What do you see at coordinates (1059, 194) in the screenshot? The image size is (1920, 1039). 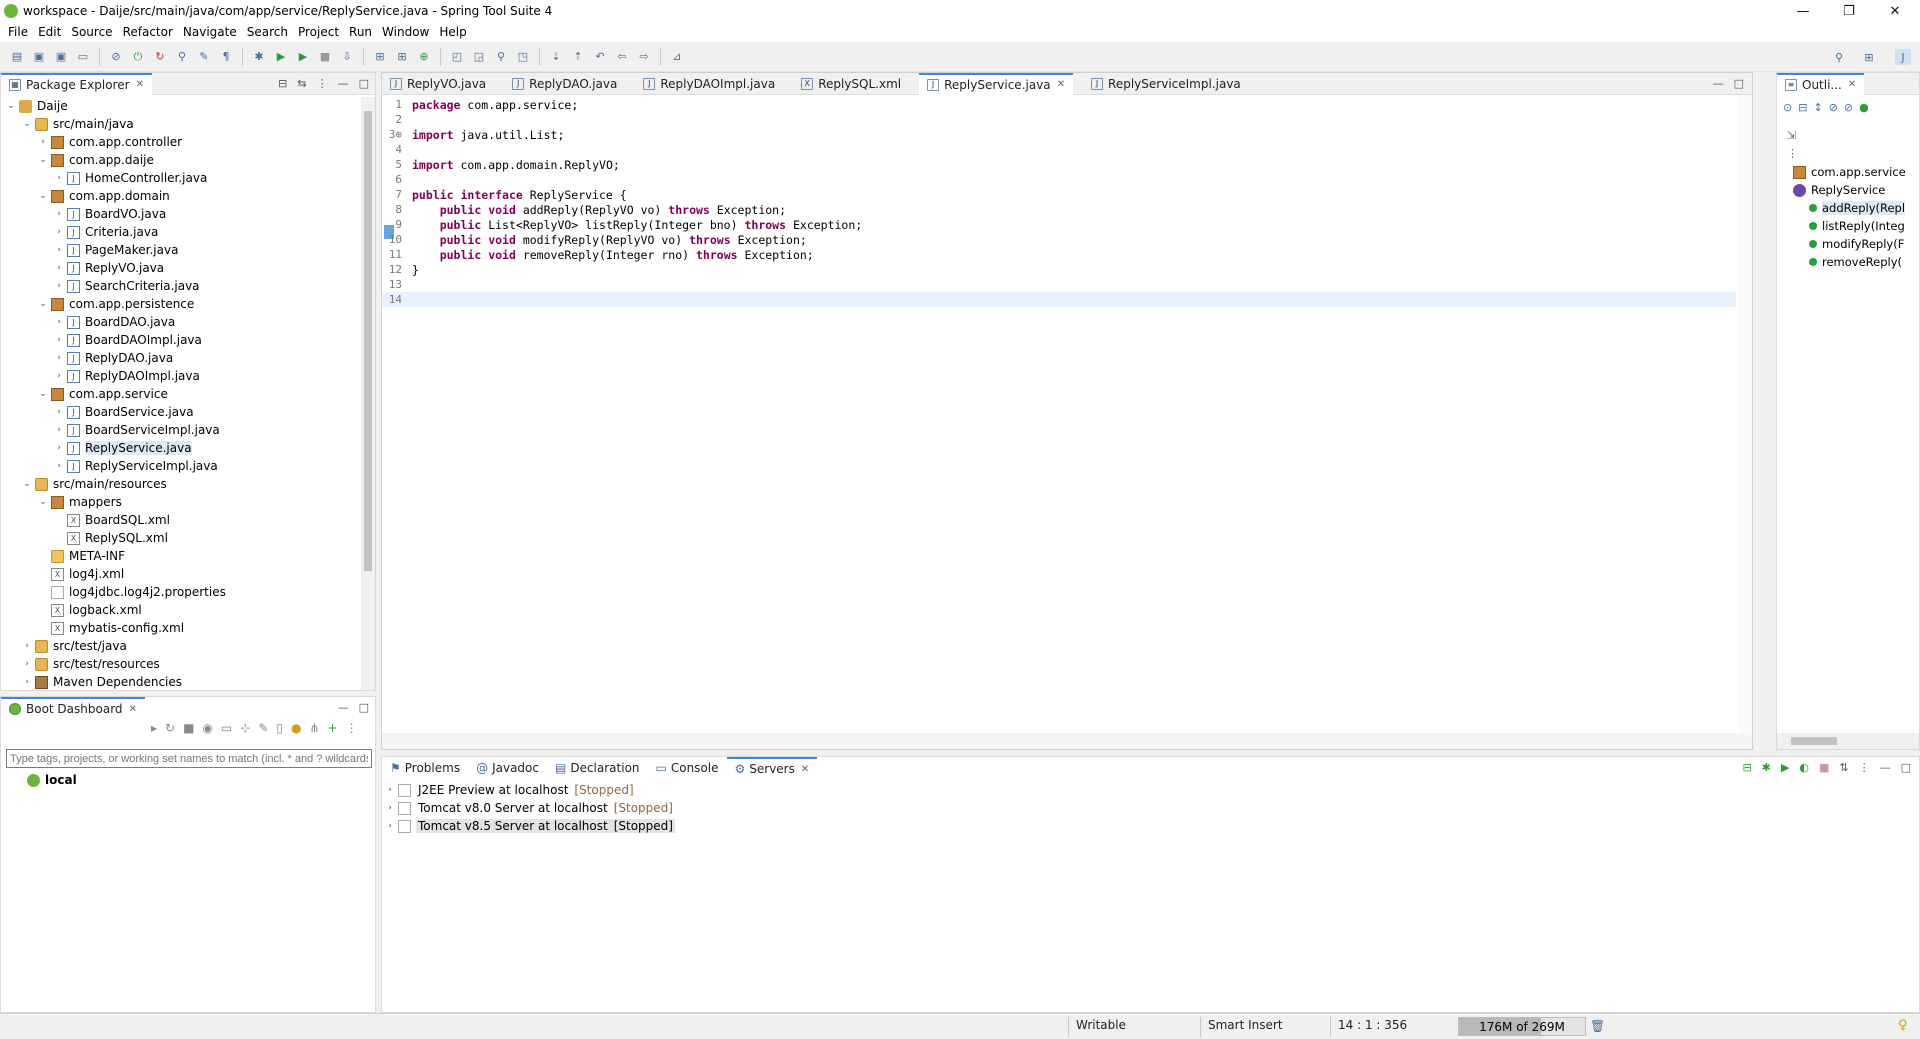 I see `code-line: 7 public interface ReplyService {` at bounding box center [1059, 194].